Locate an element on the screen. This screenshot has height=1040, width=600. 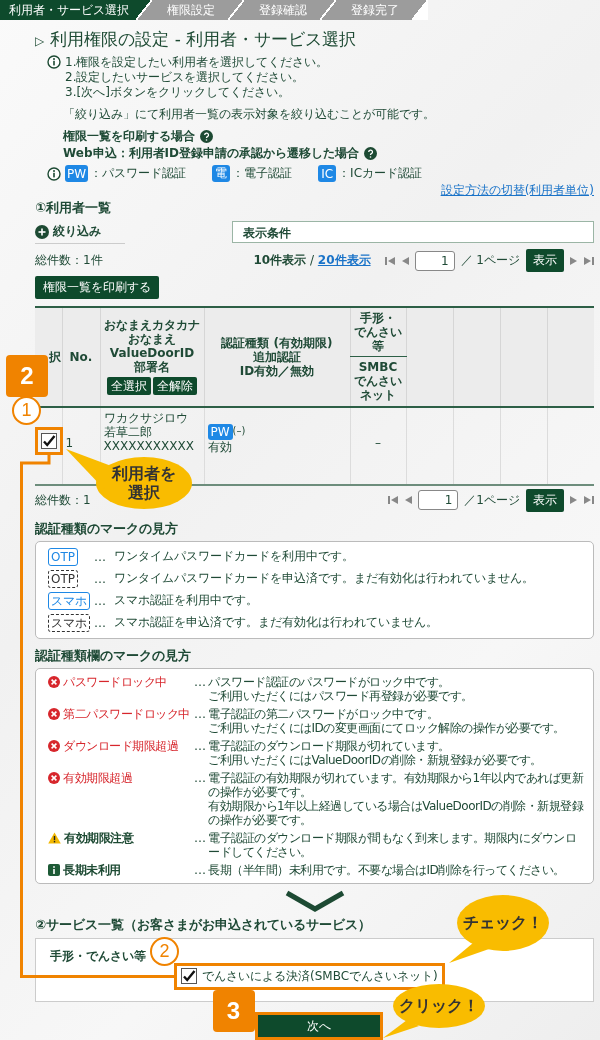
status-label: 有効期限超過 is located at coordinates (97, 777).